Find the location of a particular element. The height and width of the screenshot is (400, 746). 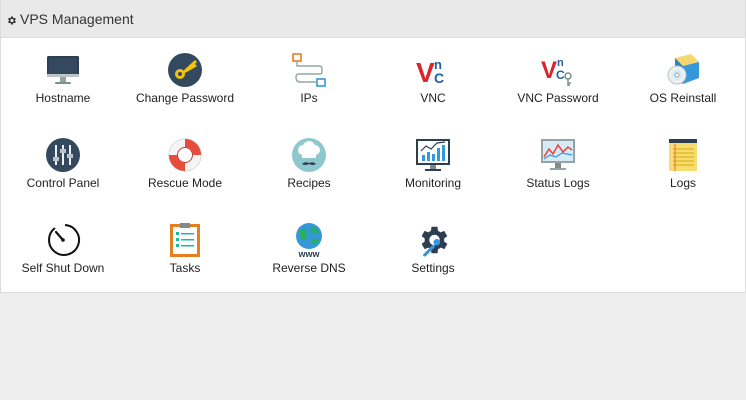

control-panel-sliders-icon is located at coordinates (63, 155).